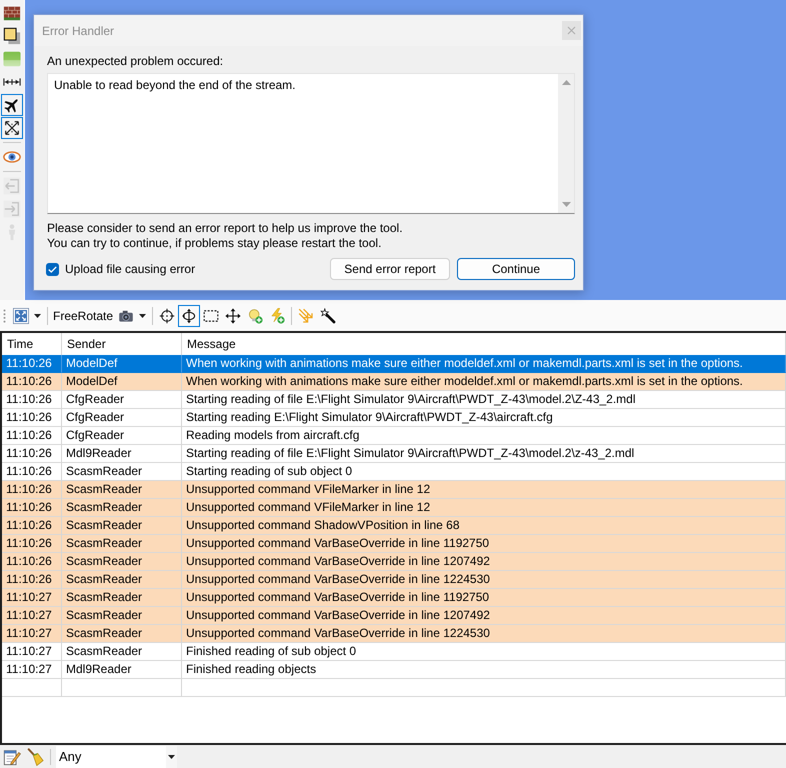 This screenshot has width=786, height=768. What do you see at coordinates (21, 316) in the screenshot?
I see `expand-arrows-icon` at bounding box center [21, 316].